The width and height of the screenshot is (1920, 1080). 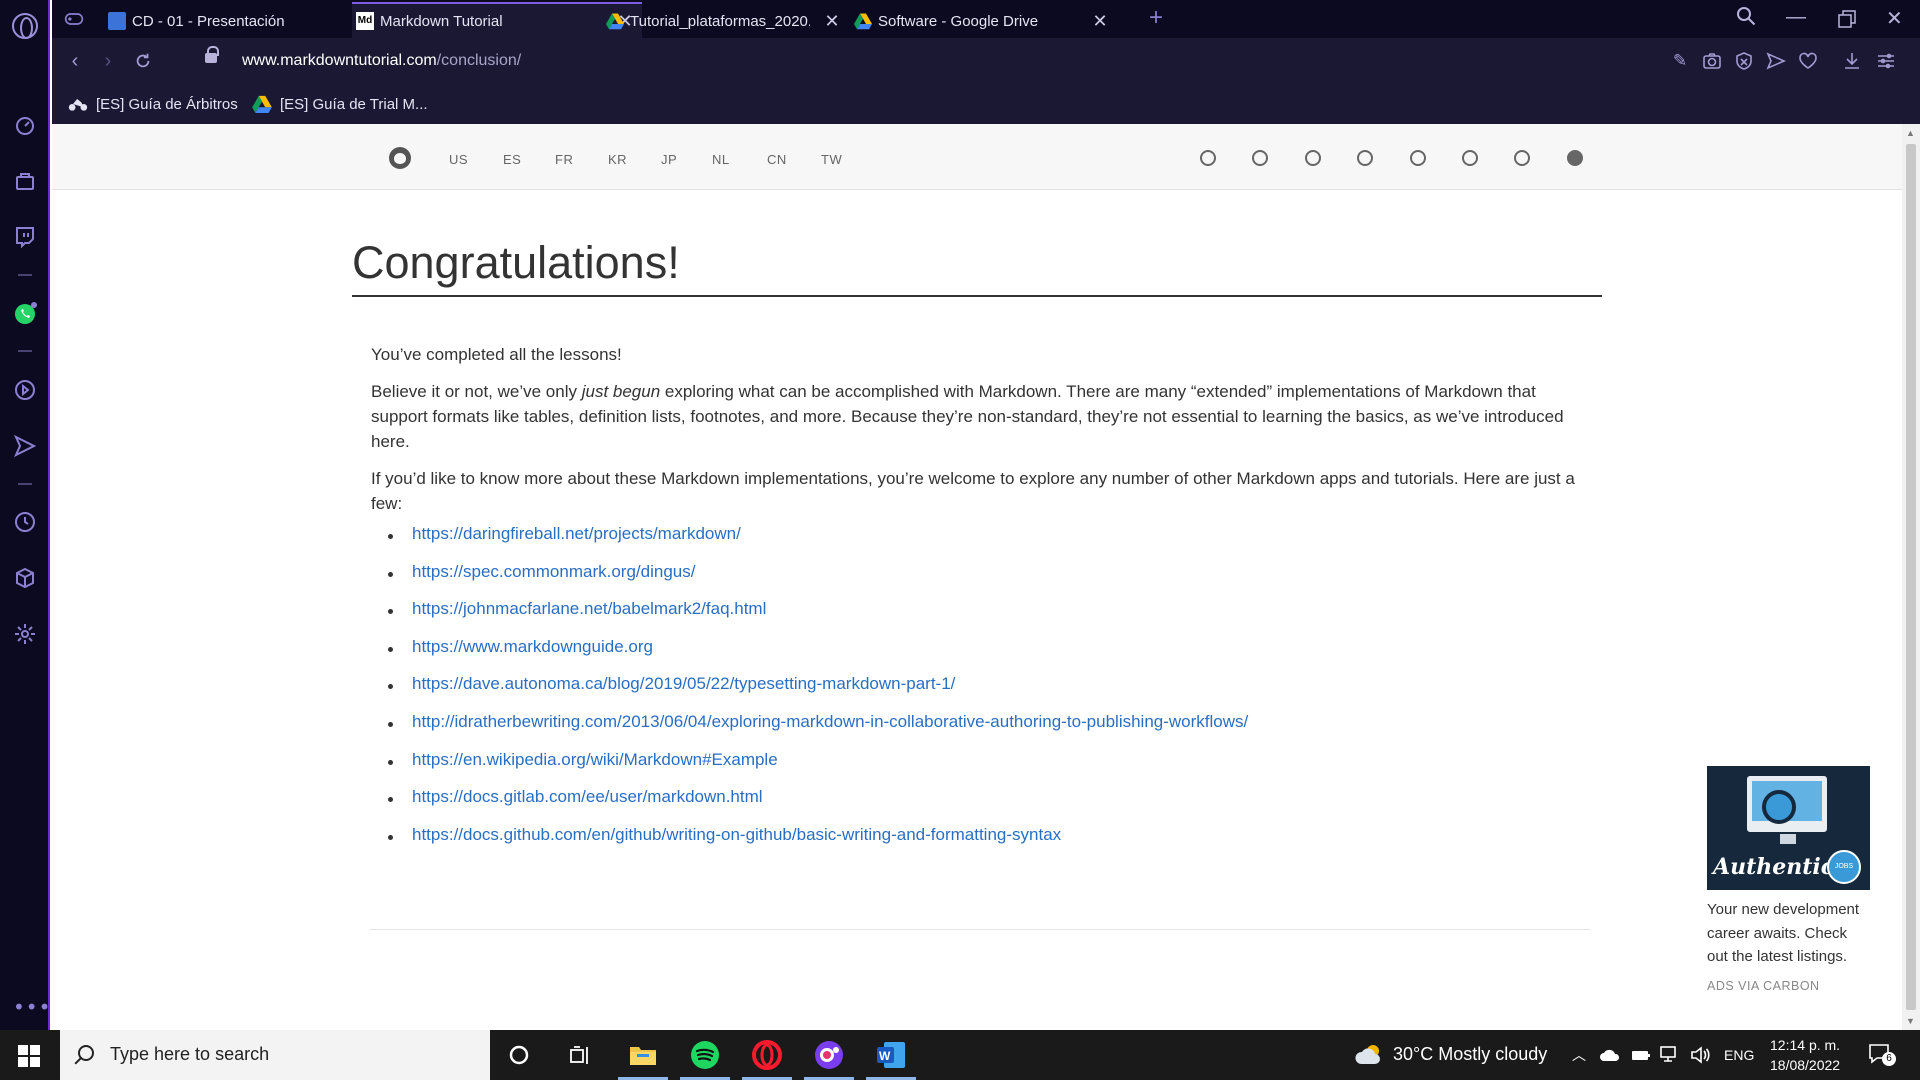 What do you see at coordinates (721, 159) in the screenshot?
I see `lang-link-nl: NL` at bounding box center [721, 159].